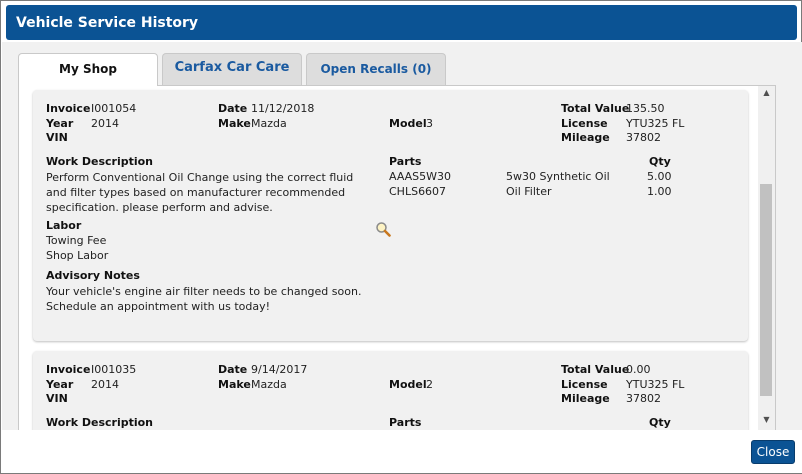  Describe the element at coordinates (93, 275) in the screenshot. I see `advisory-notes-label: Advisory Notes` at that location.